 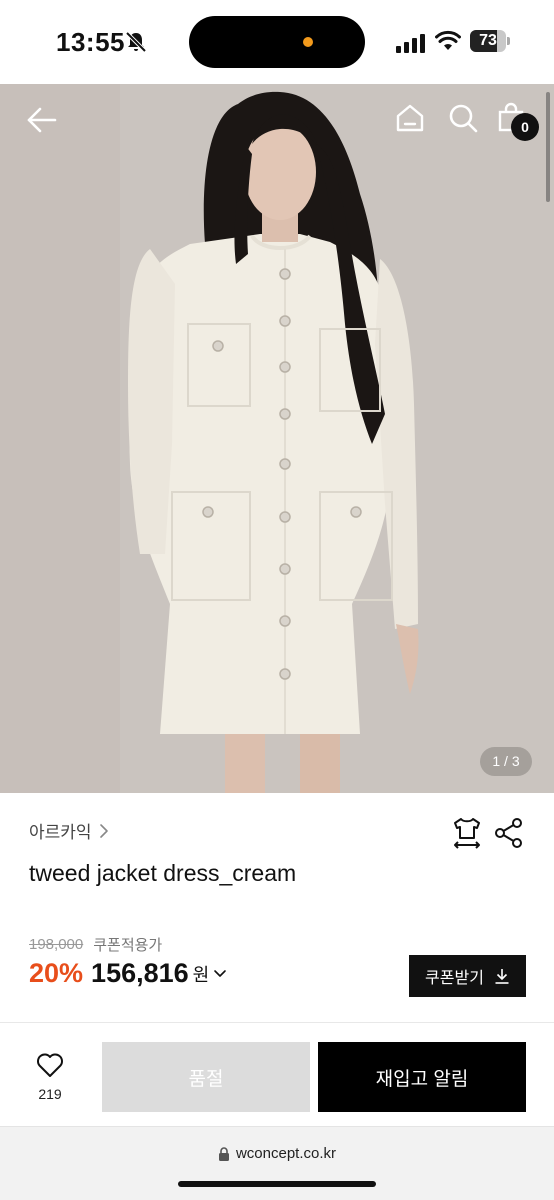 I want to click on soldout-button: 품절, so click(x=206, y=1077).